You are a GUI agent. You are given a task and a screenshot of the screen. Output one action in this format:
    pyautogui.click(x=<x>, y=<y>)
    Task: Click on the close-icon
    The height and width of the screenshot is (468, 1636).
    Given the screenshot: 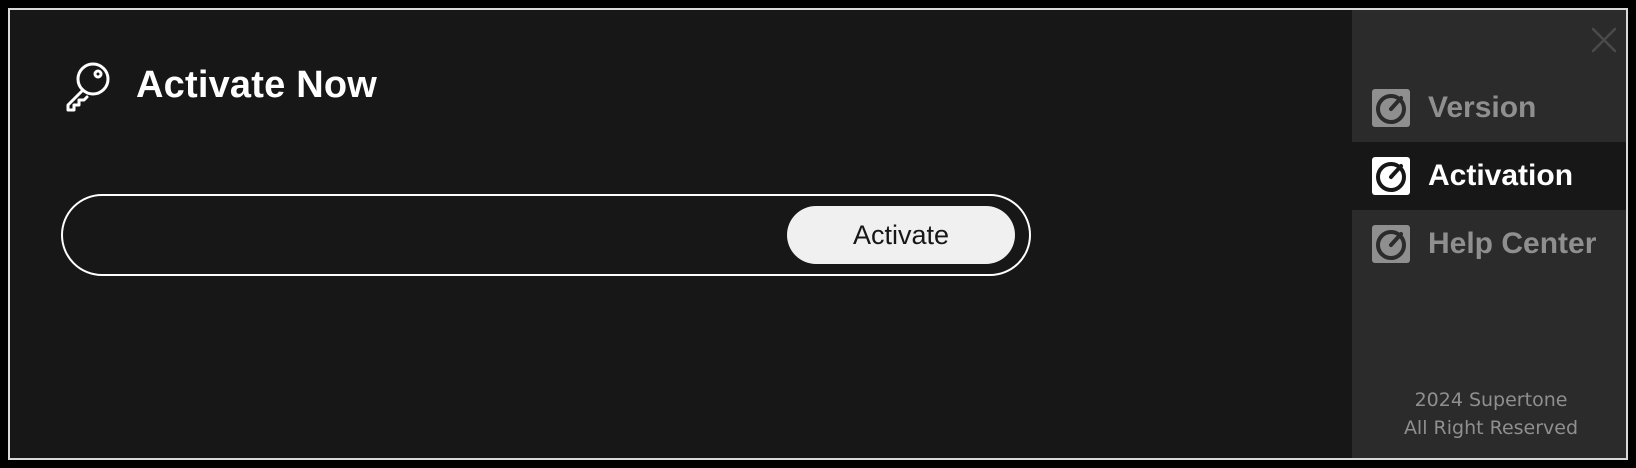 What is the action you would take?
    pyautogui.click(x=1604, y=40)
    